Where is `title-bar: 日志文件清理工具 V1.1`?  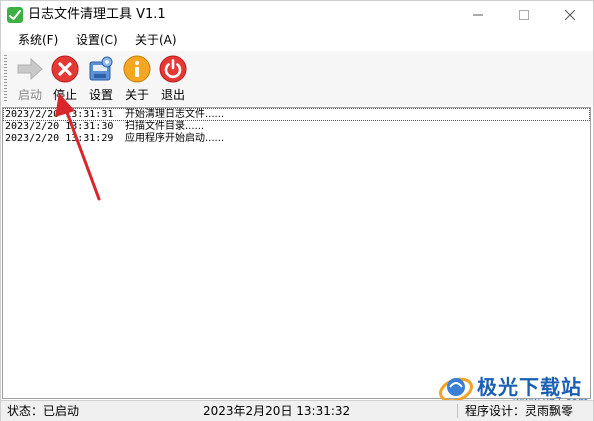
title-bar: 日志文件清理工具 V1.1 is located at coordinates (297, 15).